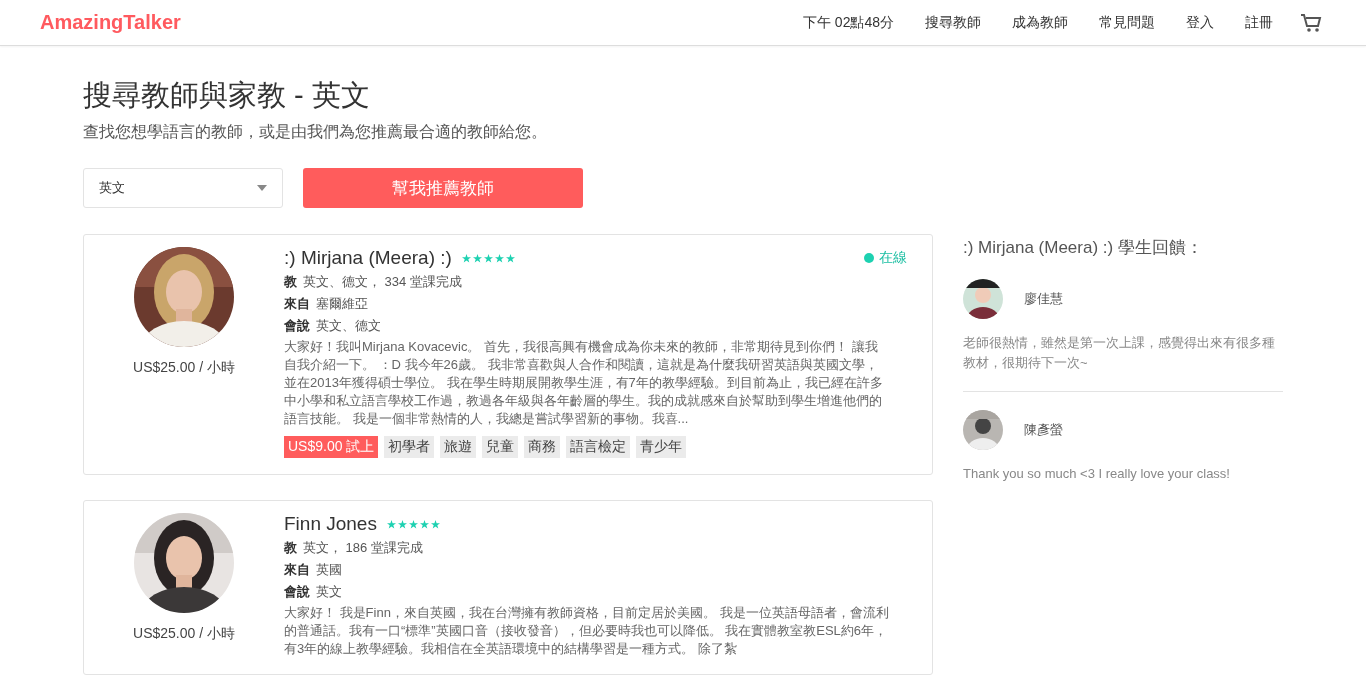 Image resolution: width=1366 pixels, height=676 pixels. Describe the element at coordinates (1040, 22) in the screenshot. I see `nav-link: 成為教師` at that location.